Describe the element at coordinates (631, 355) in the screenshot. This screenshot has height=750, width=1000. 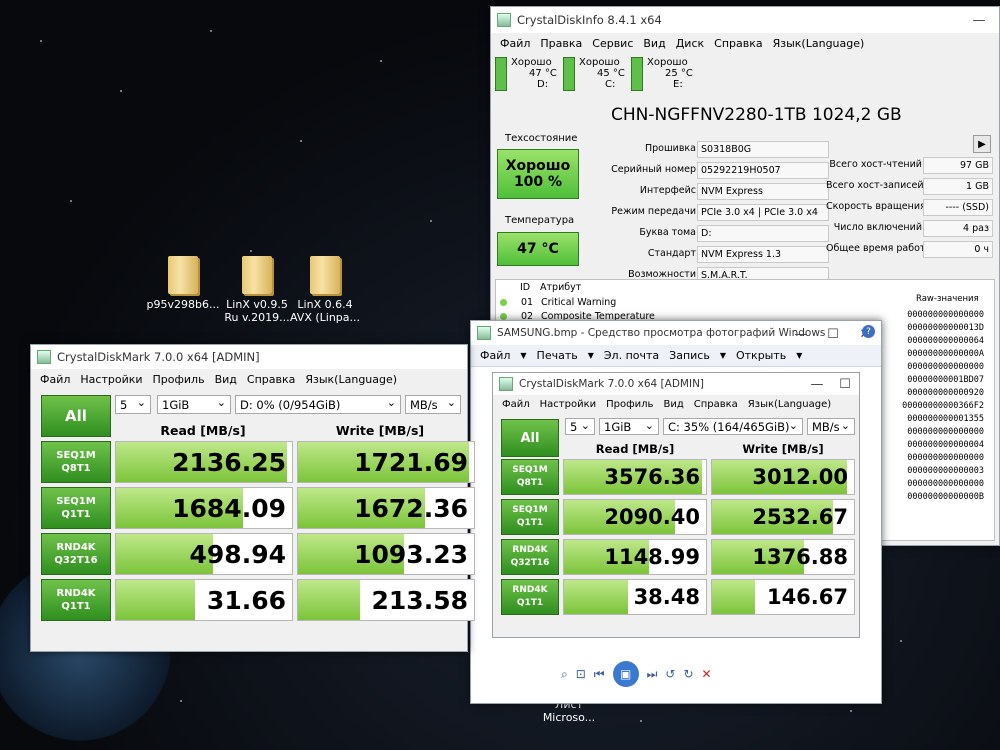
I see `toolbar-email: Эл. почта` at that location.